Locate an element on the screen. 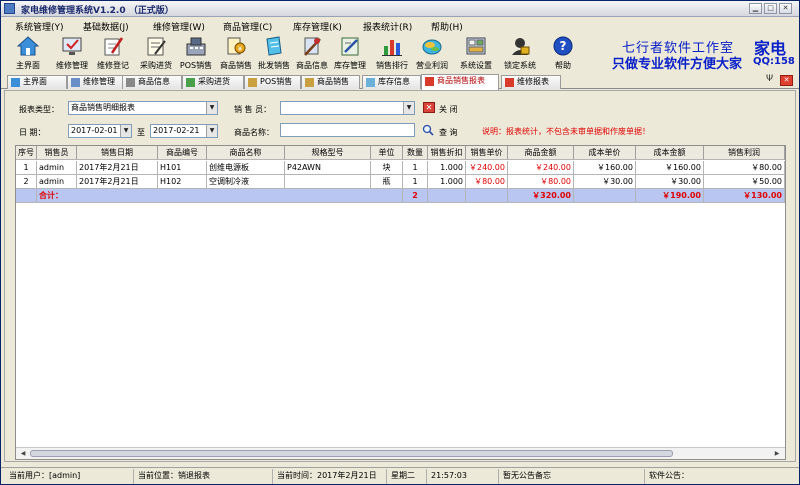 This screenshot has height=485, width=800. totals-amount: ￥320.00 is located at coordinates (541, 196).